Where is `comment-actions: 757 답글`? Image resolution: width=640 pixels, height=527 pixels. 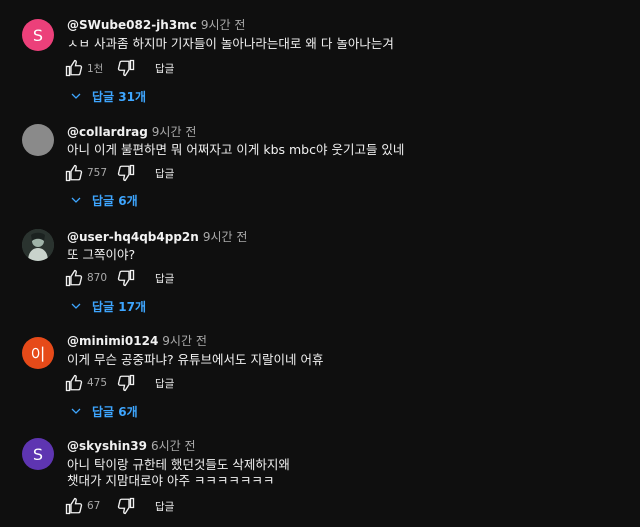 comment-actions: 757 답글 is located at coordinates (119, 173).